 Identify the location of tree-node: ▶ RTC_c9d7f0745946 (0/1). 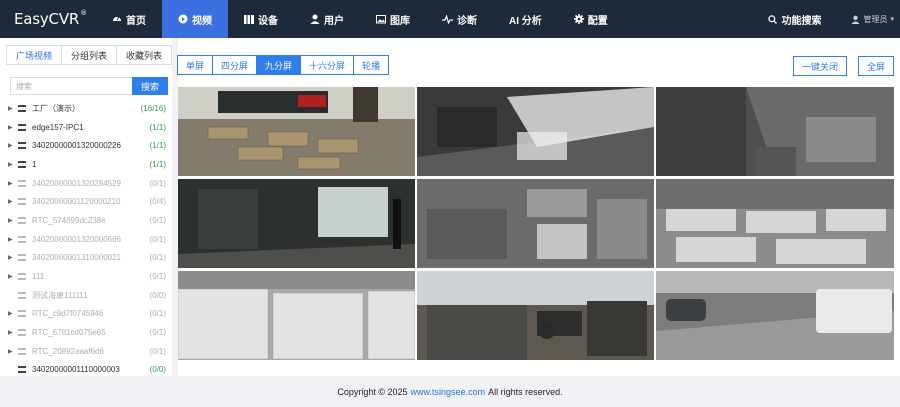
(87, 314).